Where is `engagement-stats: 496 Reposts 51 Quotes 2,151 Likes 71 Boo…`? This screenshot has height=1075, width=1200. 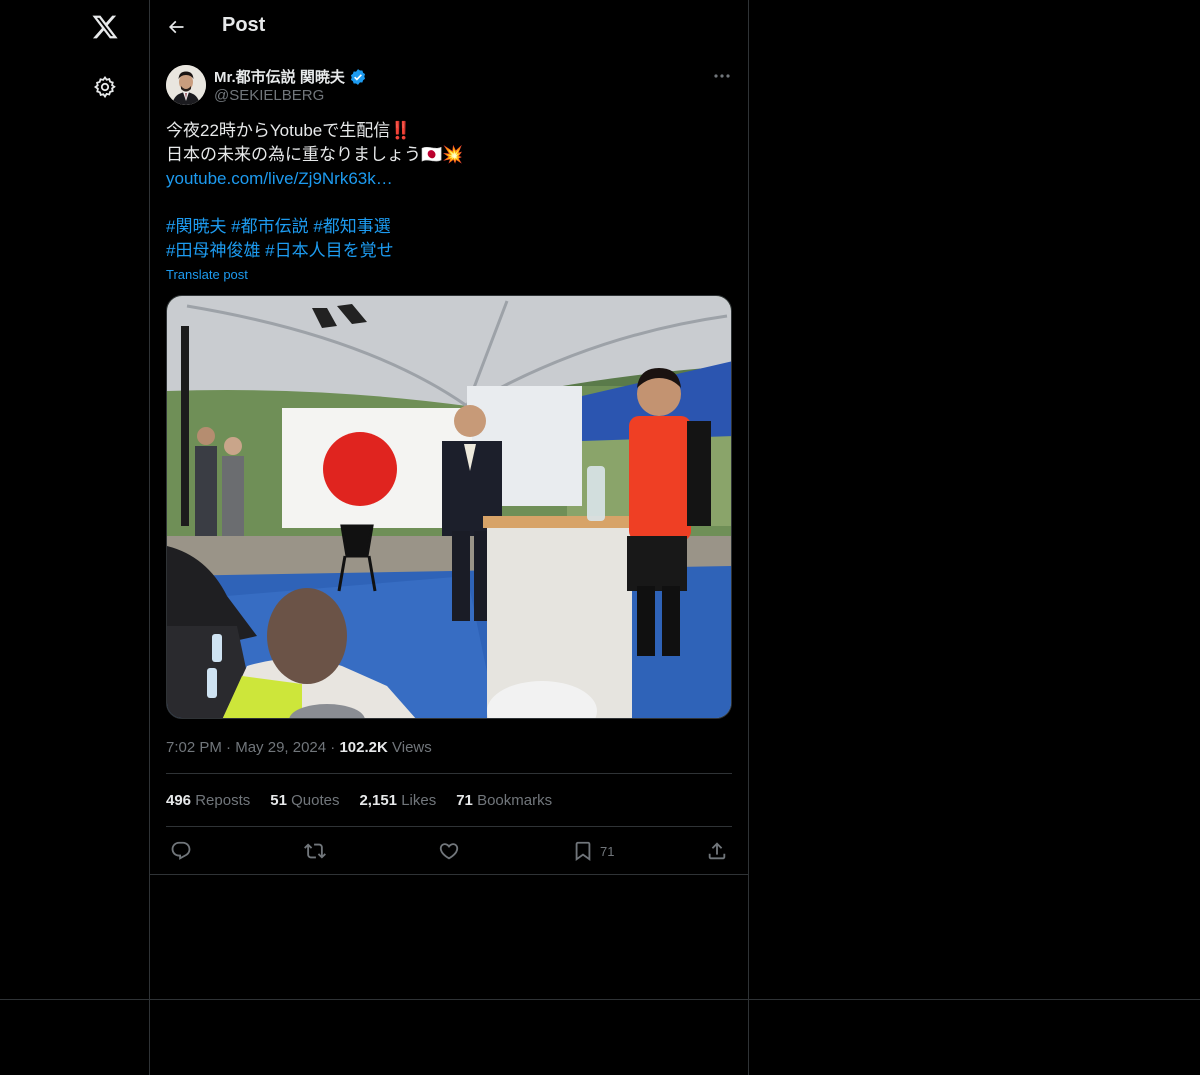
engagement-stats: 496 Reposts 51 Quotes 2,151 Likes 71 Boo… is located at coordinates (359, 800).